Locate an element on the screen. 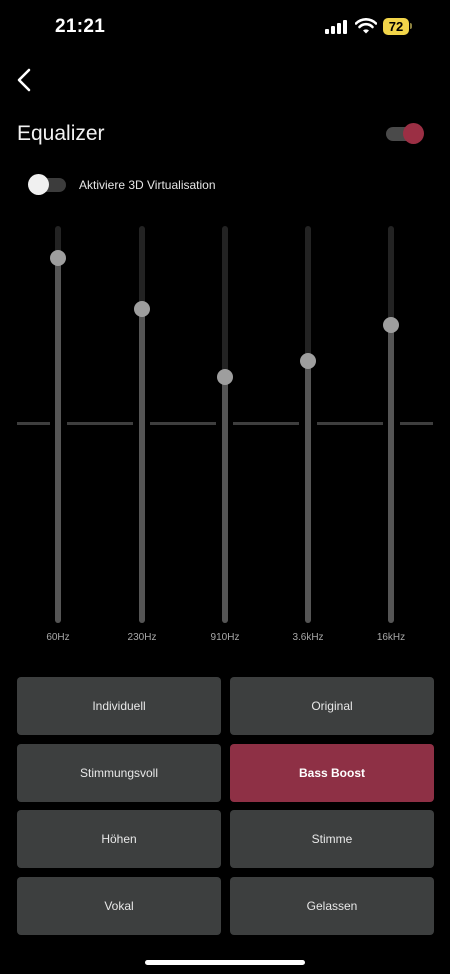 The height and width of the screenshot is (974, 450). freq-label: 230Hz is located at coordinates (142, 637).